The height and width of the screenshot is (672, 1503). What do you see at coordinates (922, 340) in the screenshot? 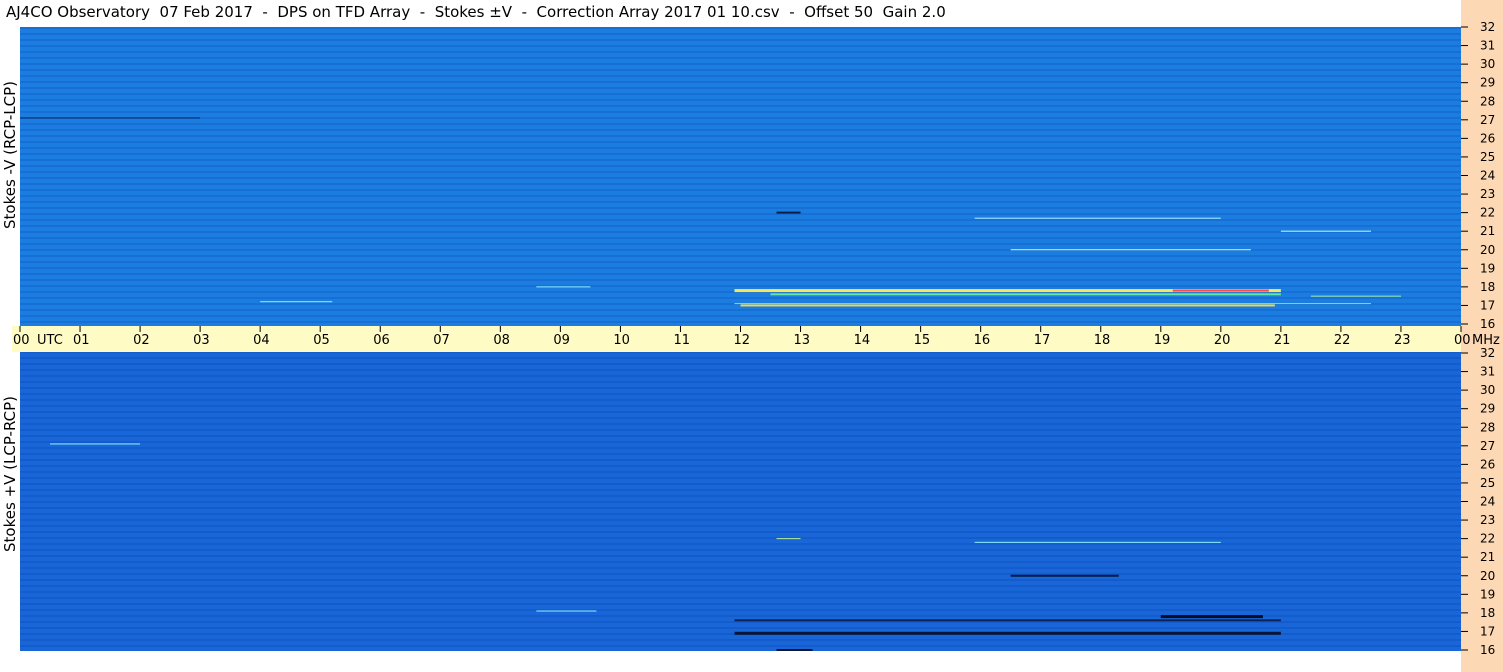
I see `hour-label: 15` at bounding box center [922, 340].